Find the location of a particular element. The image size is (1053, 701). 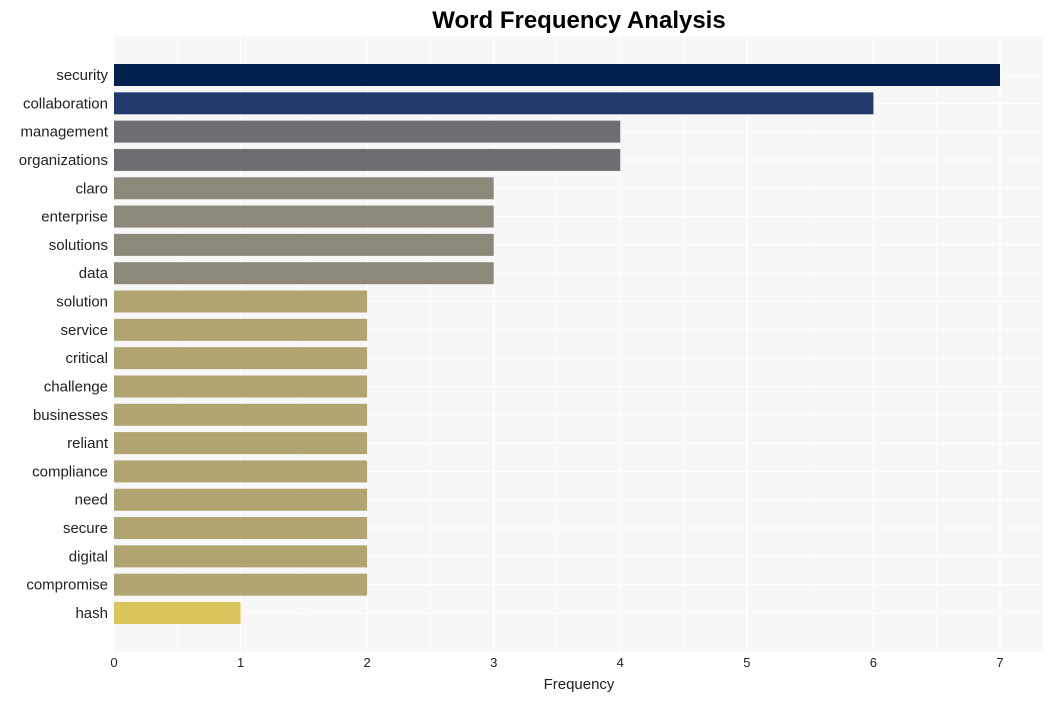

y-tick-label: secure is located at coordinates (85, 528).